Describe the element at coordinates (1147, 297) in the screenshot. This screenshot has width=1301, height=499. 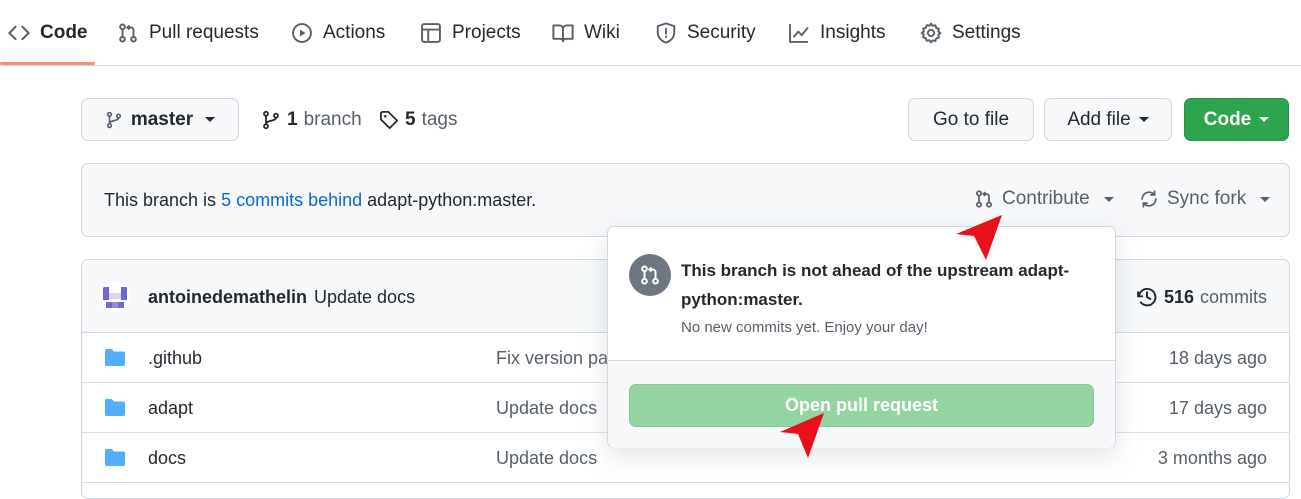
I see `history-icon` at that location.